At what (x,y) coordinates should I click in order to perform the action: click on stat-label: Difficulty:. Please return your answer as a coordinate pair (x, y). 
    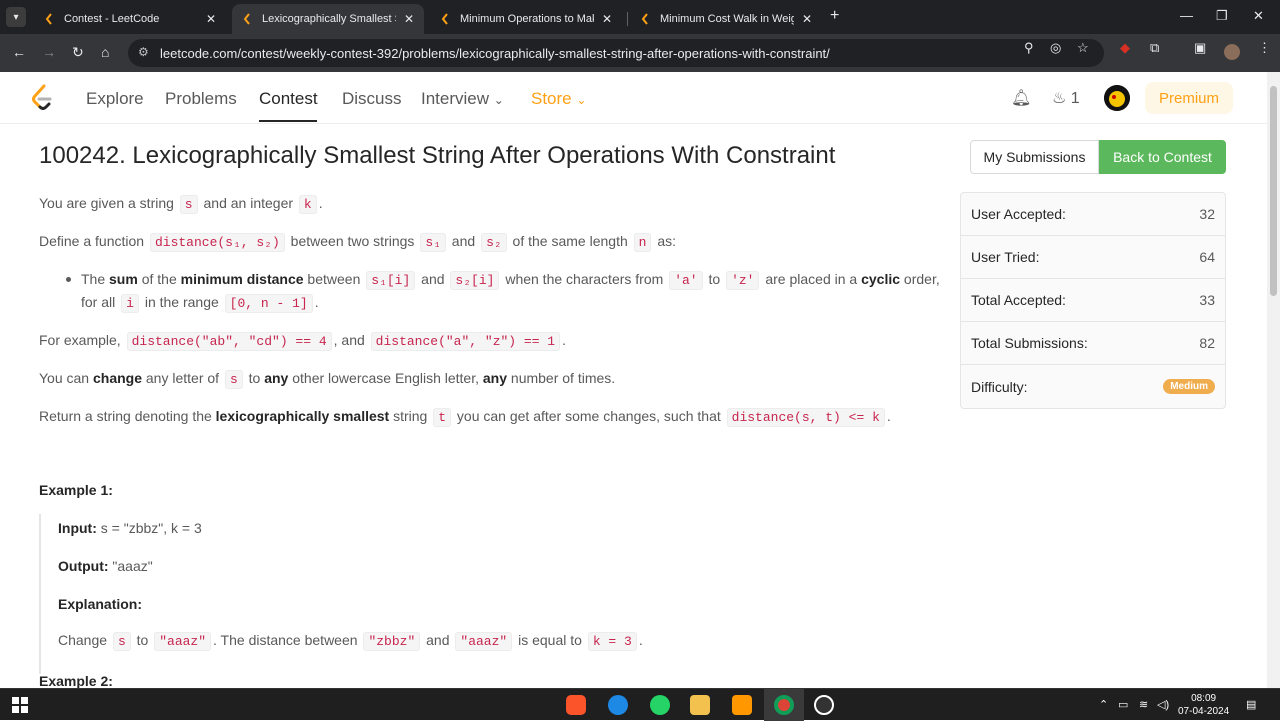
    Looking at the image, I should click on (999, 386).